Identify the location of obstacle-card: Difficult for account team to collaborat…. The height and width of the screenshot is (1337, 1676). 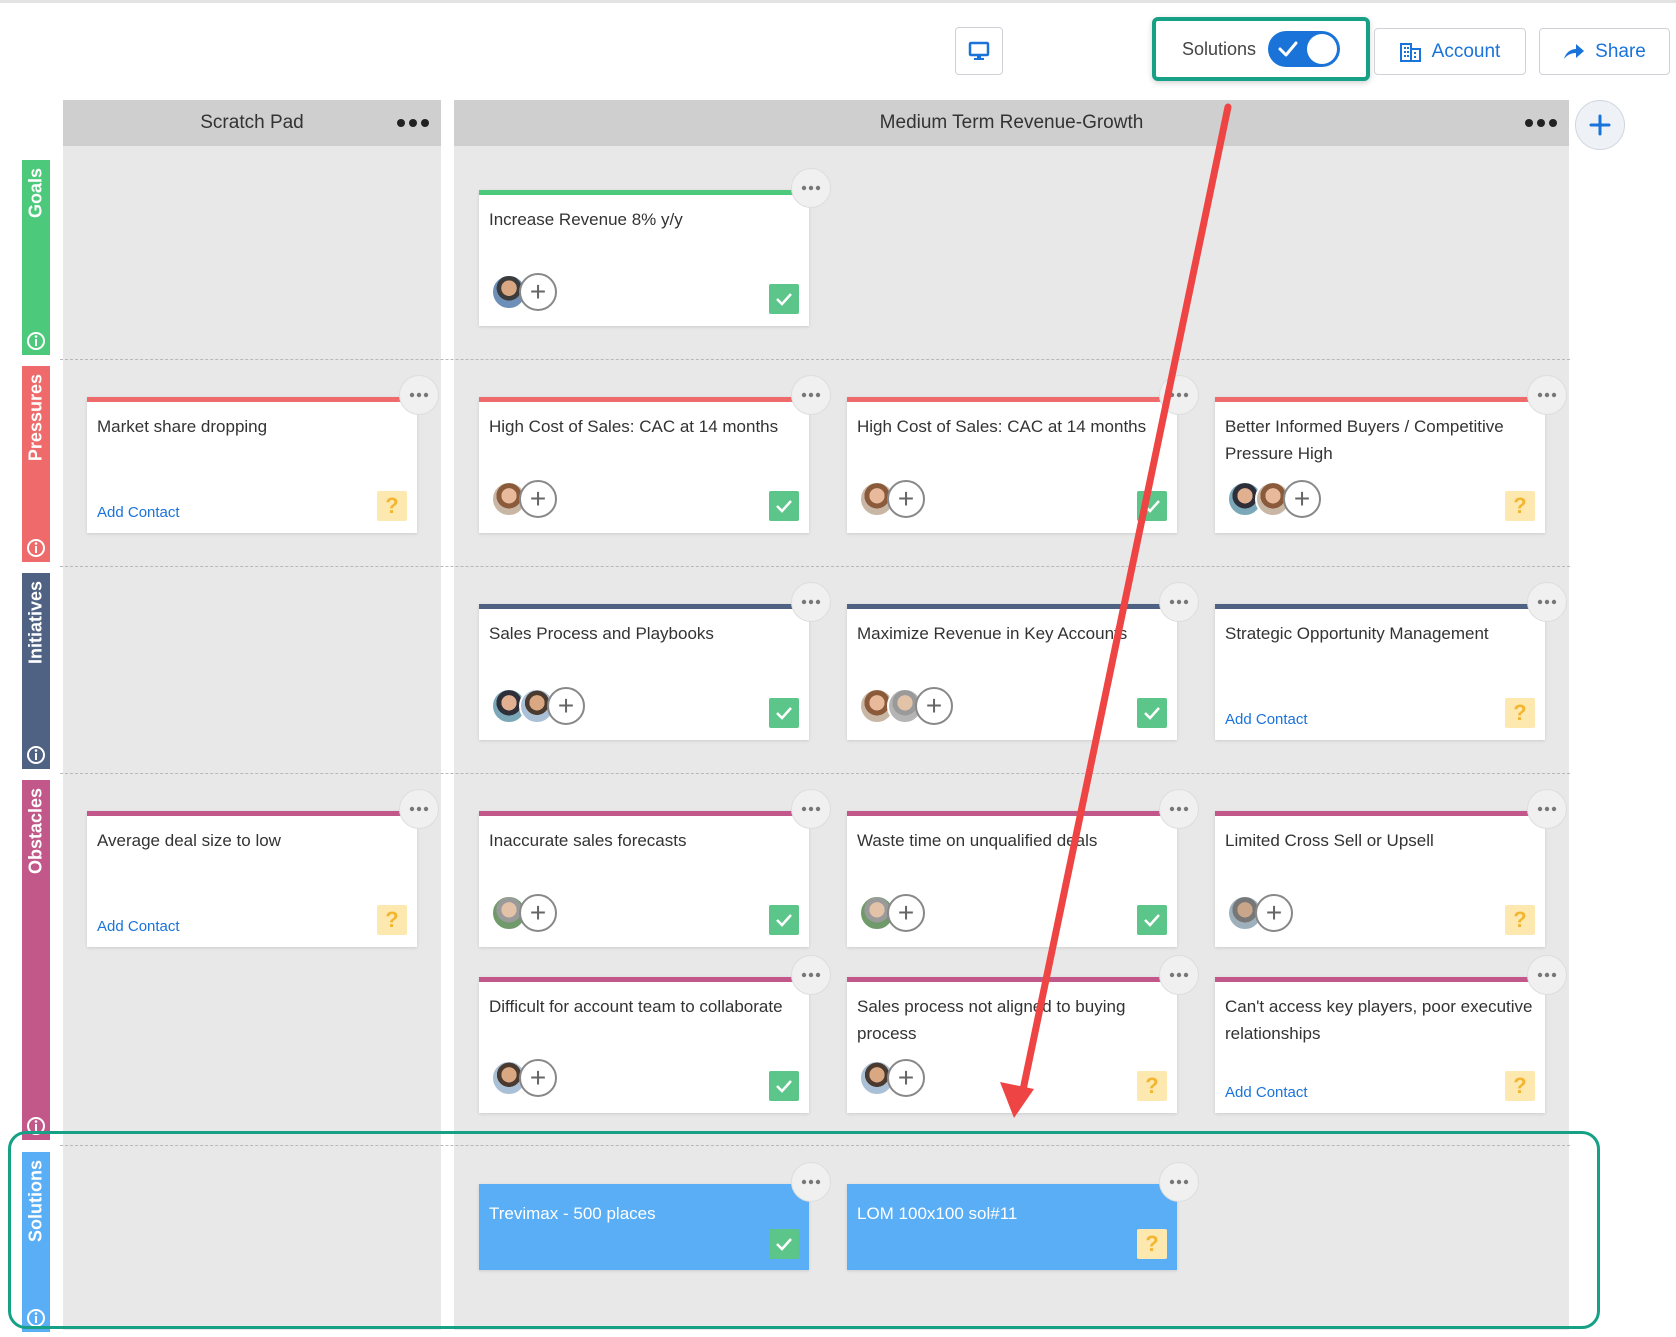
(655, 1034).